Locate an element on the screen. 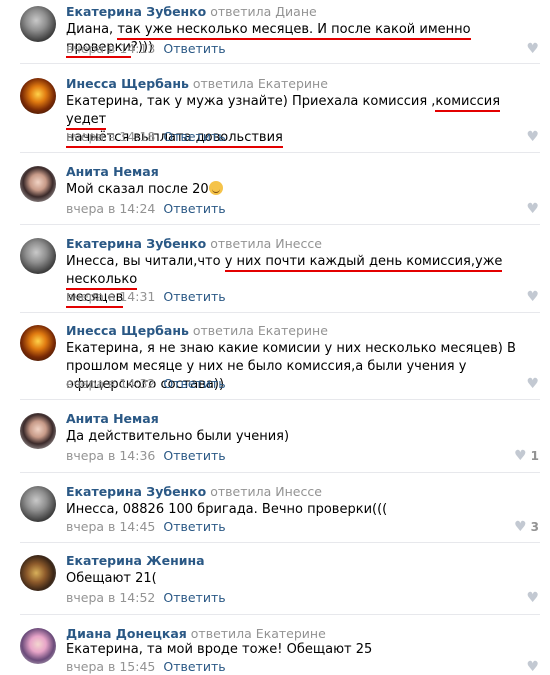  comment-meta: вчера в 14:52 Ответить is located at coordinates (146, 597).